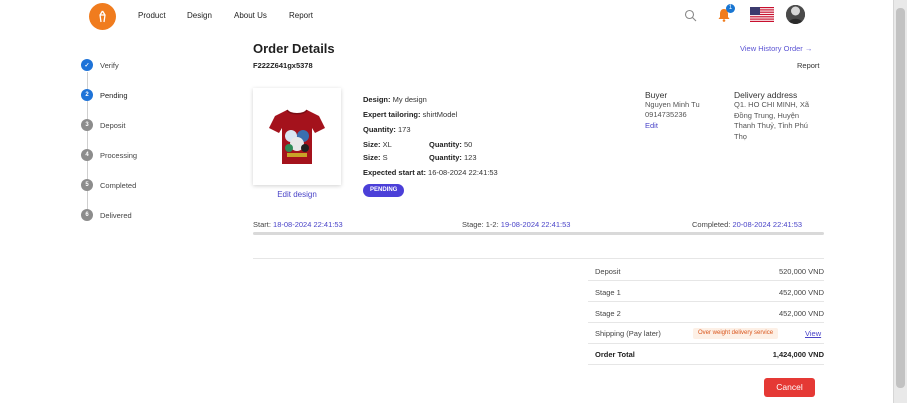  I want to click on expected-start-row: Expected start at: 16-08-2024 22:41:53, so click(430, 172).